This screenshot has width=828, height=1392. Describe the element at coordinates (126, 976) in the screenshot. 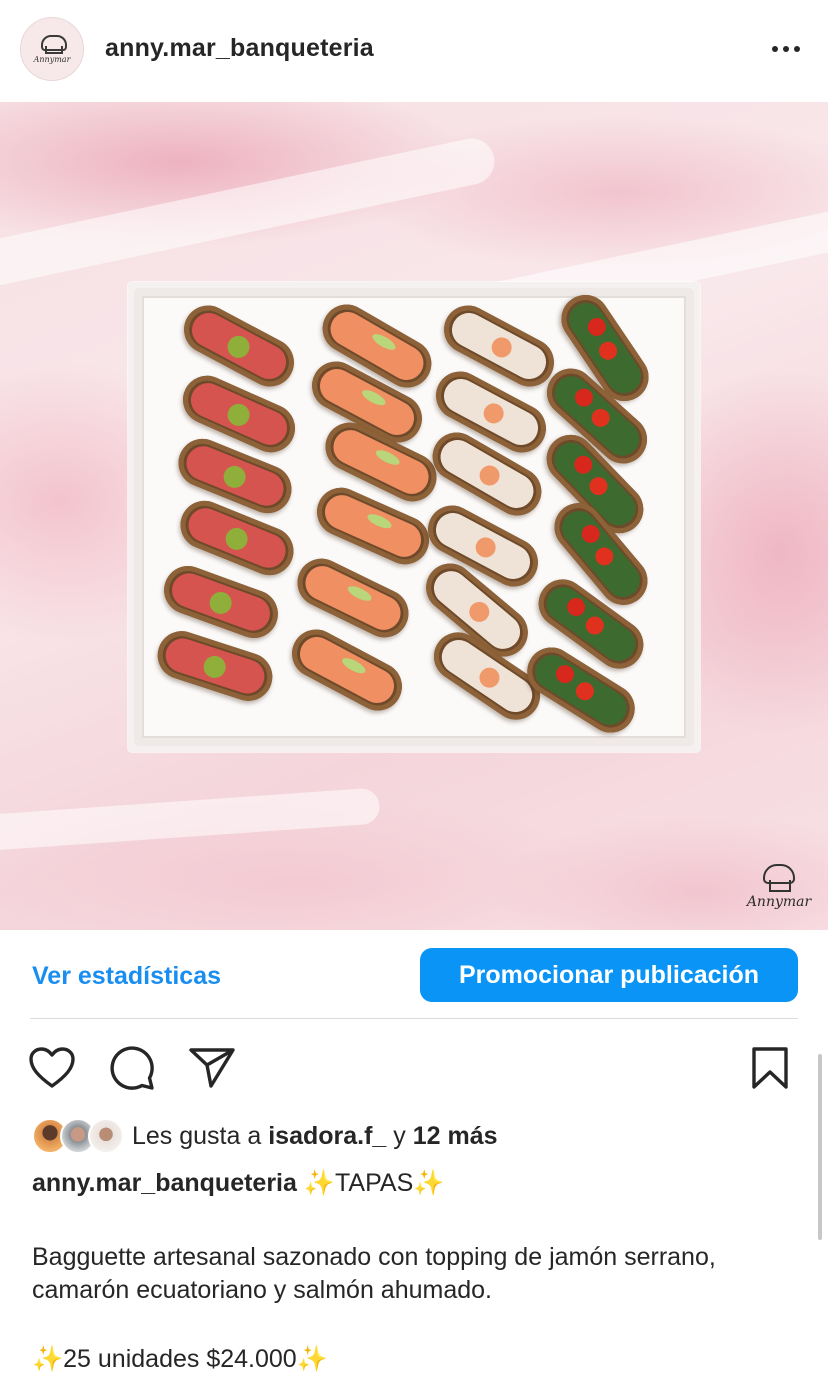

I see `view-insights-link: Ver estadísticas` at that location.